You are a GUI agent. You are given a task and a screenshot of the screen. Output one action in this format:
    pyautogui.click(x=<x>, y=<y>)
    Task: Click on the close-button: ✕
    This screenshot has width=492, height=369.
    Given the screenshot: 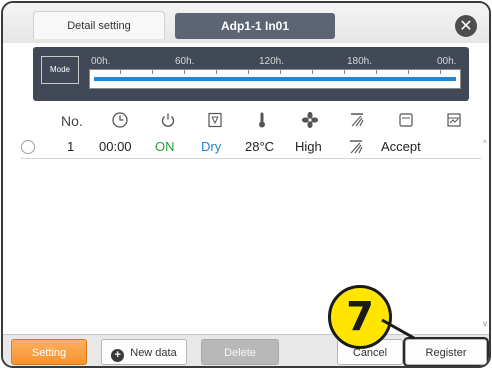 What is the action you would take?
    pyautogui.click(x=466, y=26)
    